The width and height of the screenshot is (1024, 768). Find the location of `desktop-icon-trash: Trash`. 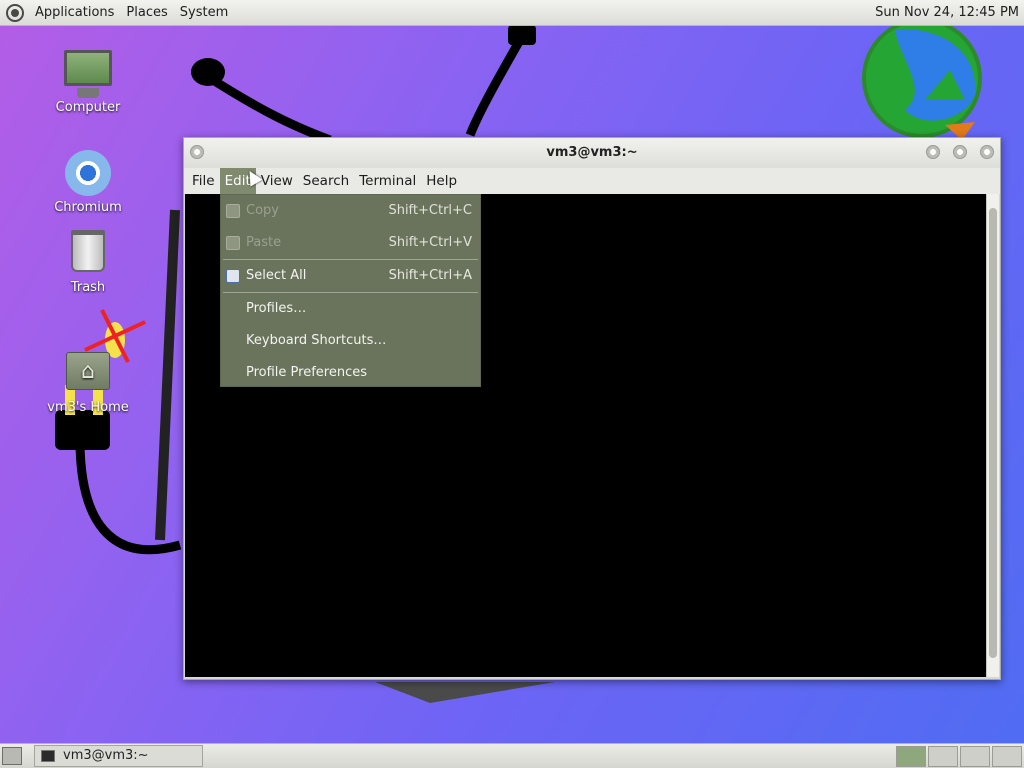

desktop-icon-trash: Trash is located at coordinates (88, 262).